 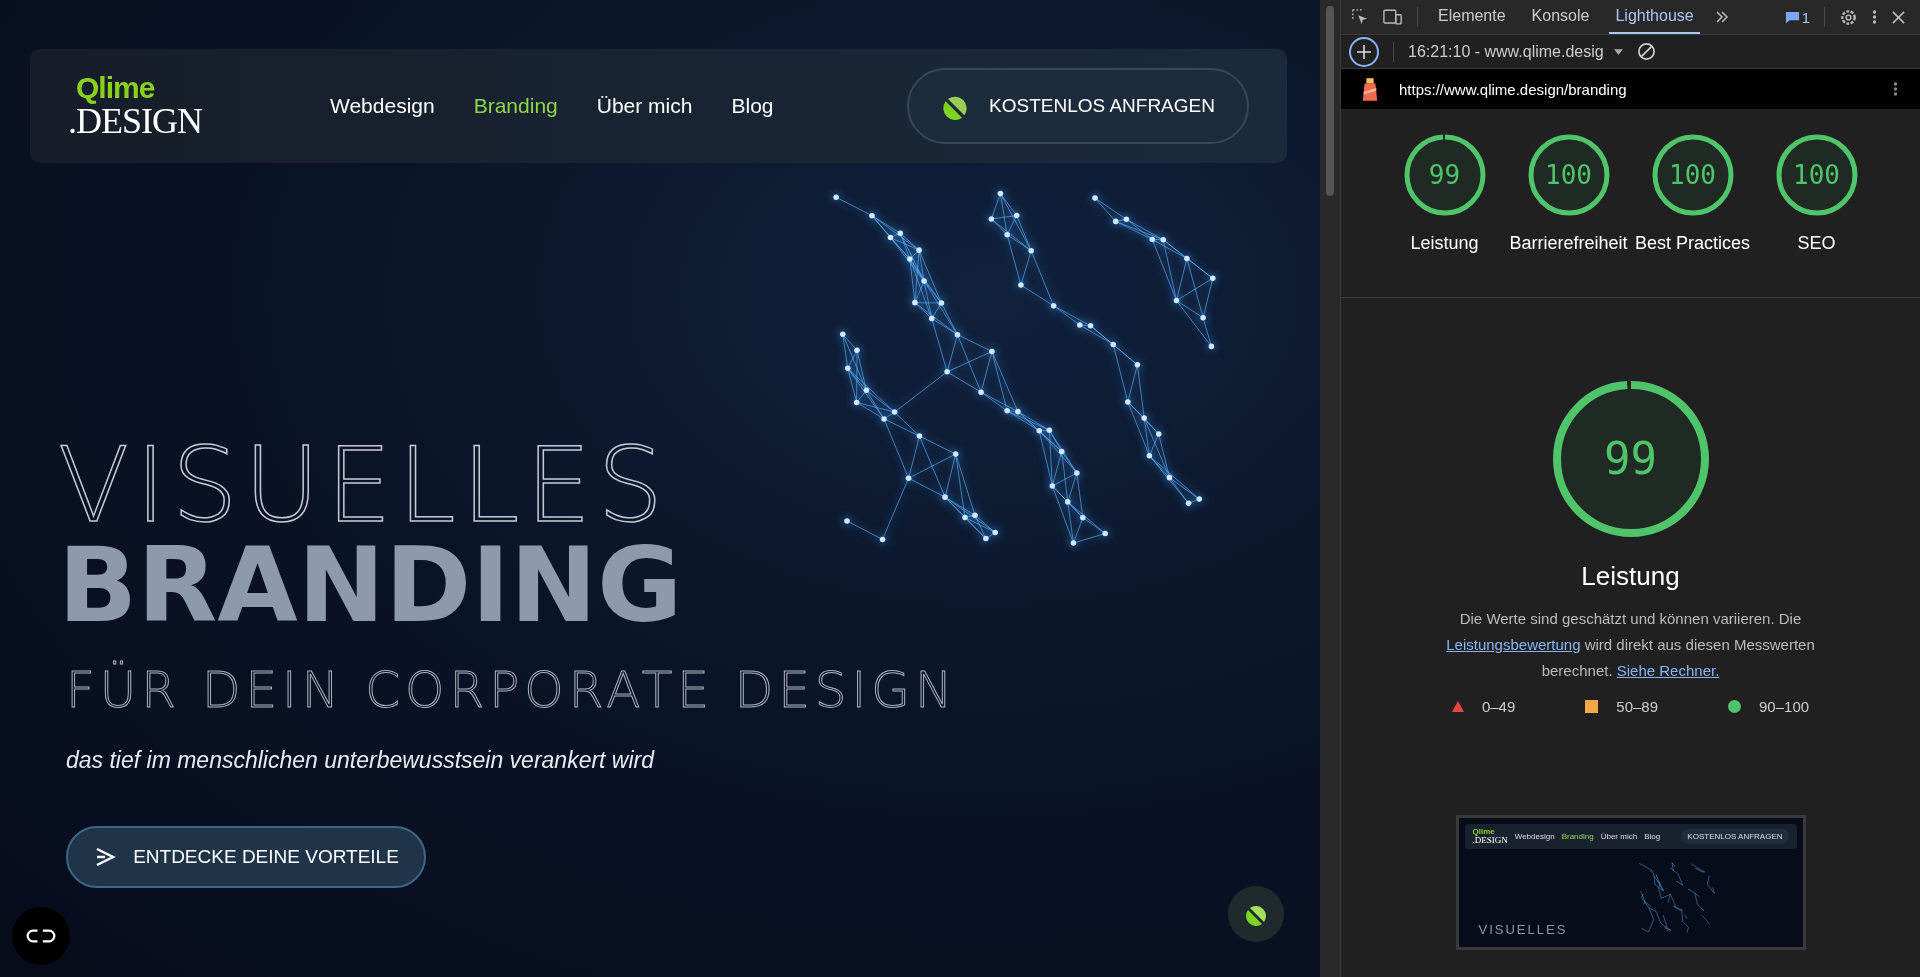 I want to click on devtools-tab: Lighthouse, so click(x=1654, y=17).